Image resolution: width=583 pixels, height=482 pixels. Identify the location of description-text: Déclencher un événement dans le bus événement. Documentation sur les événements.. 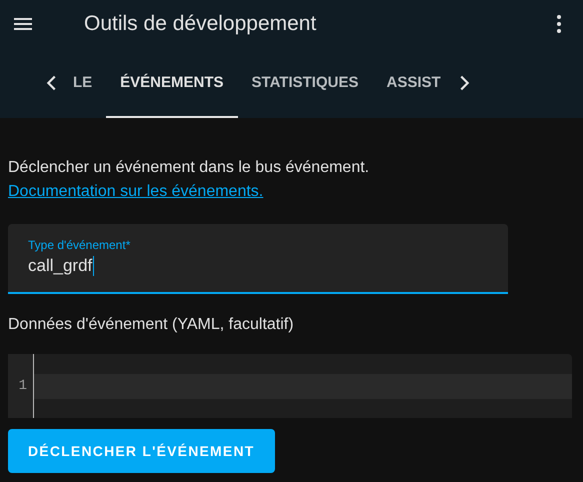
(189, 180).